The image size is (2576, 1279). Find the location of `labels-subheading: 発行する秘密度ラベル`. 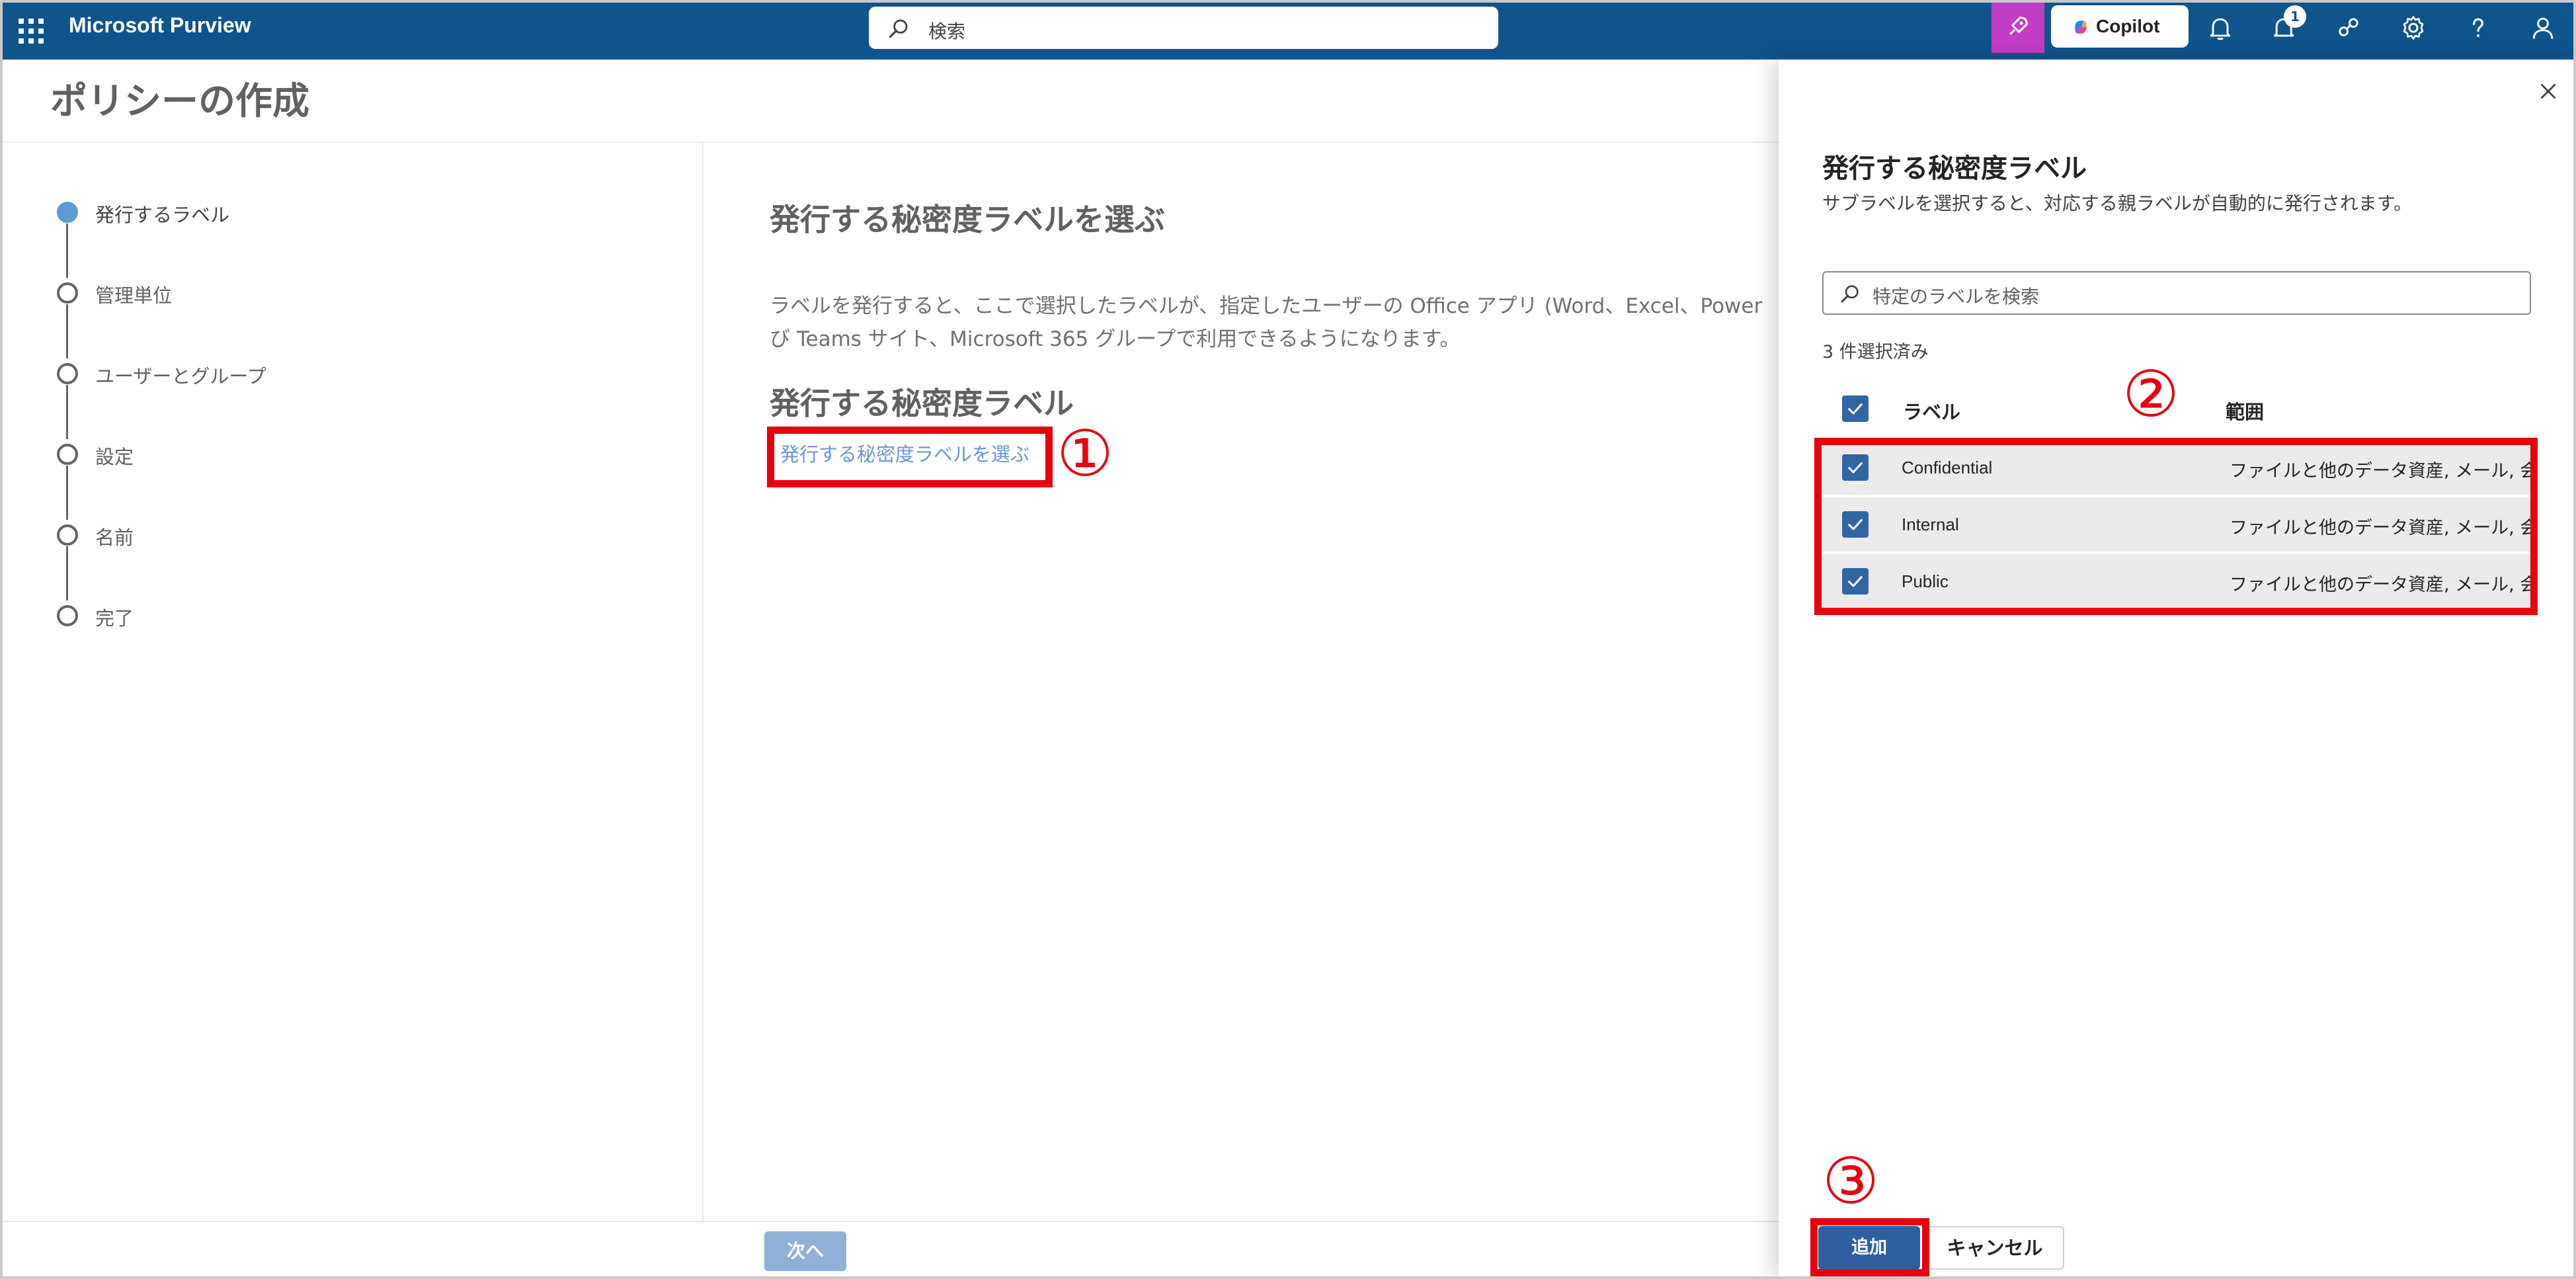

labels-subheading: 発行する秘密度ラベル is located at coordinates (922, 403).